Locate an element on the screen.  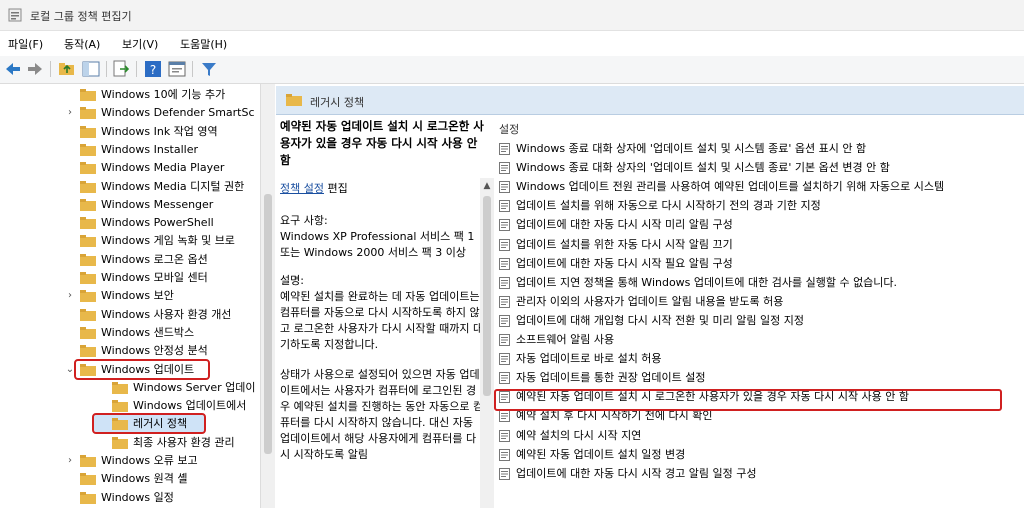
description-scrollbar: ▲ is located at coordinates (487, 343).